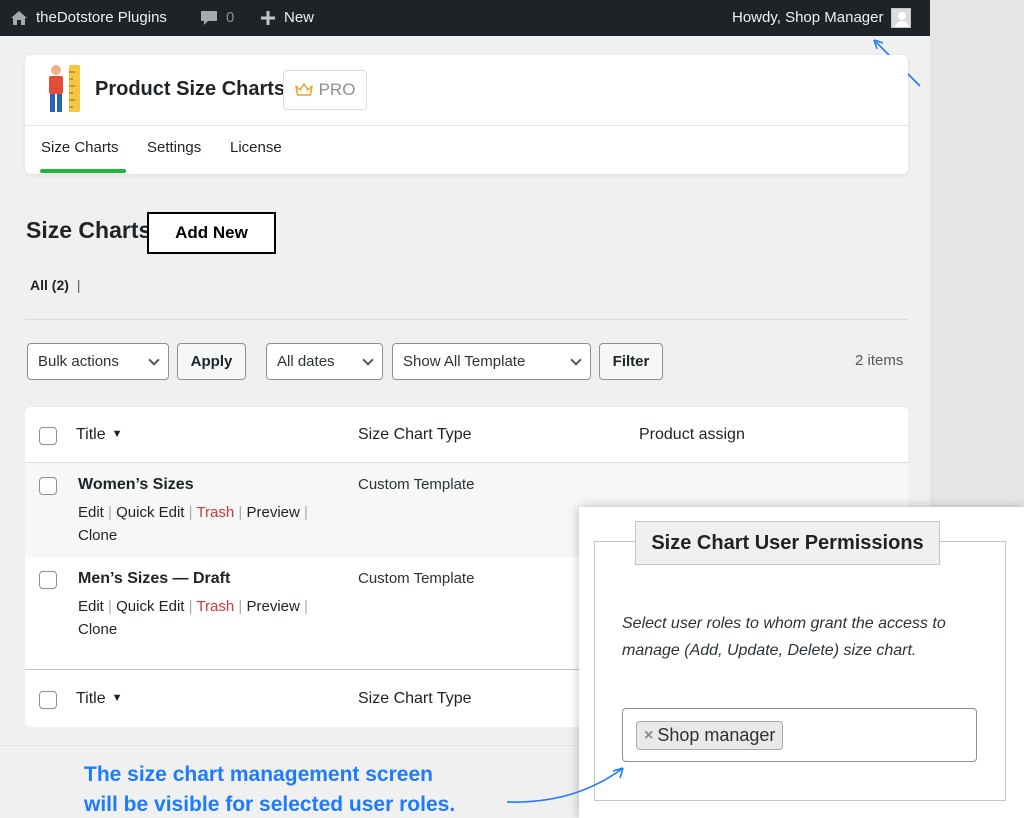  Describe the element at coordinates (787, 543) in the screenshot. I see `permissions-legend: Size Chart User Permissions` at that location.